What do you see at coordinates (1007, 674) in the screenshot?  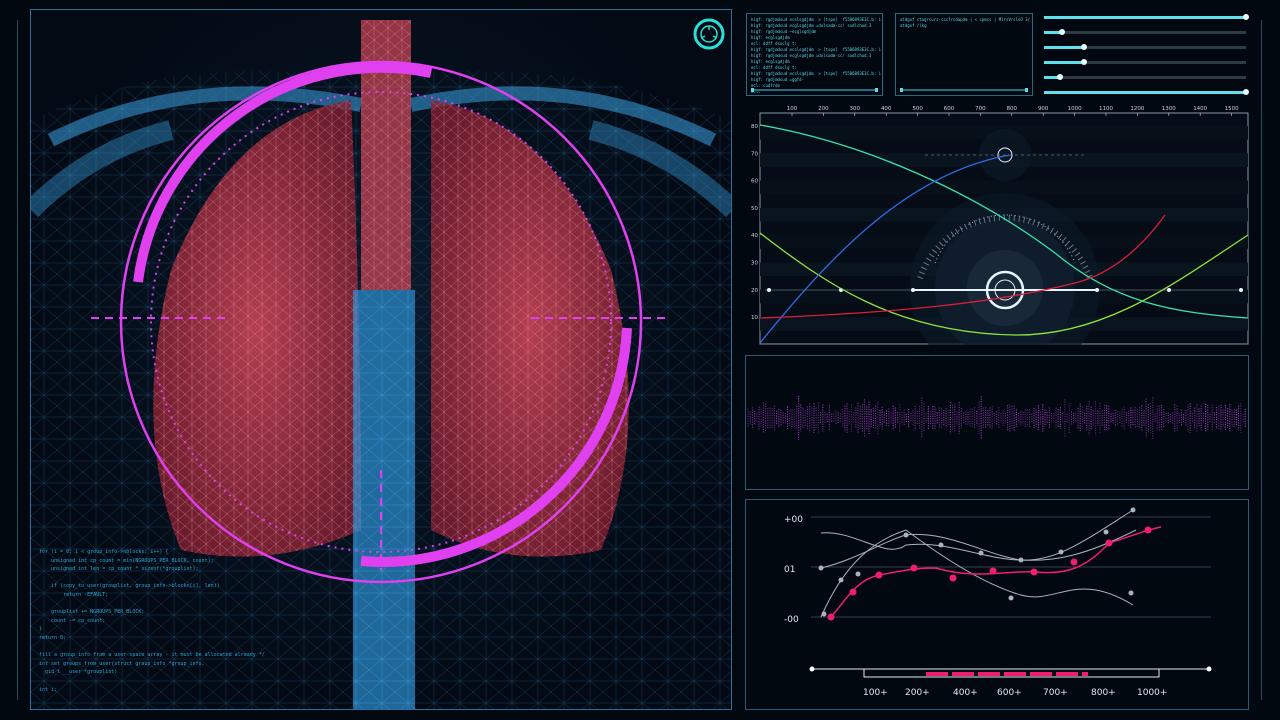 I see `range-selection-fill` at bounding box center [1007, 674].